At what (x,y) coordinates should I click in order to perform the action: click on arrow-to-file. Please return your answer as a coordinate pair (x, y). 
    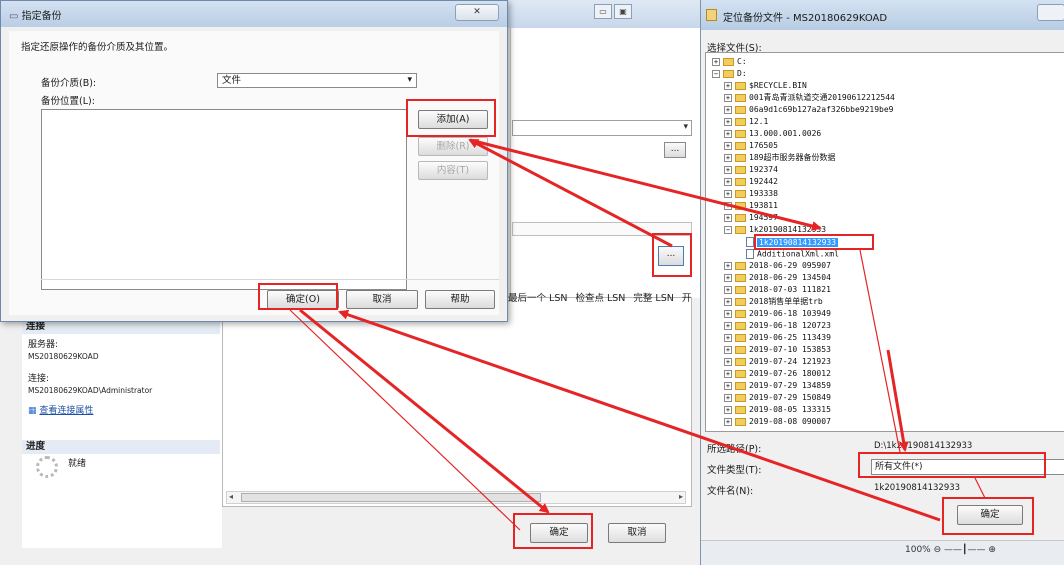
    Looking at the image, I should click on (645, 184).